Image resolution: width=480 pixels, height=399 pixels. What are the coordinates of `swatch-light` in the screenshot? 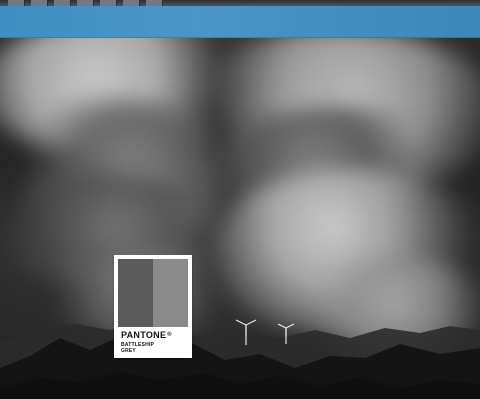 It's located at (170, 293).